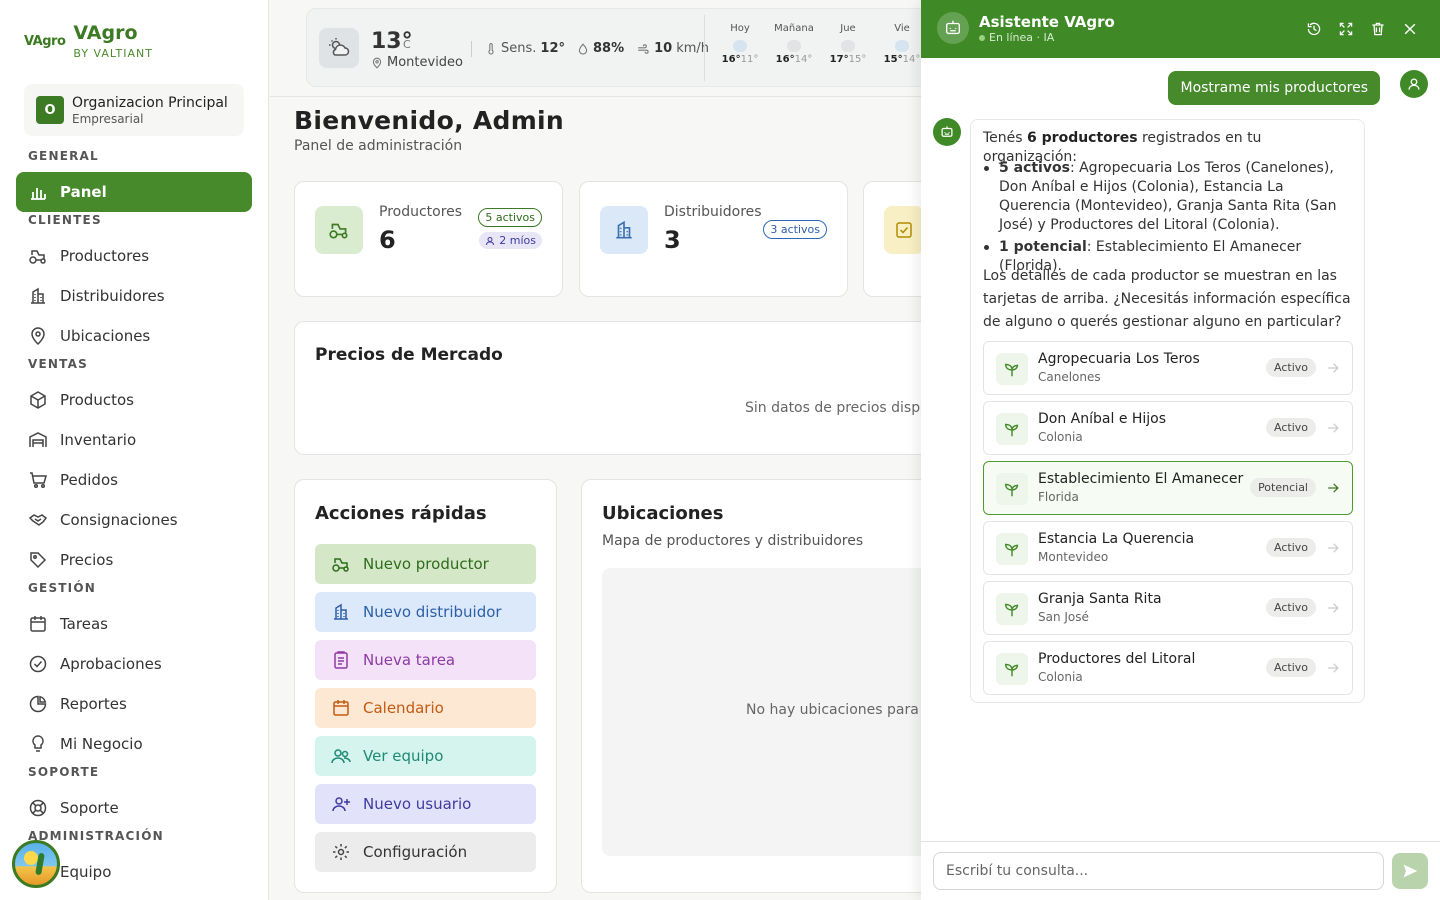  Describe the element at coordinates (1047, 22) in the screenshot. I see `assistant-title: Asistente VAgro` at that location.